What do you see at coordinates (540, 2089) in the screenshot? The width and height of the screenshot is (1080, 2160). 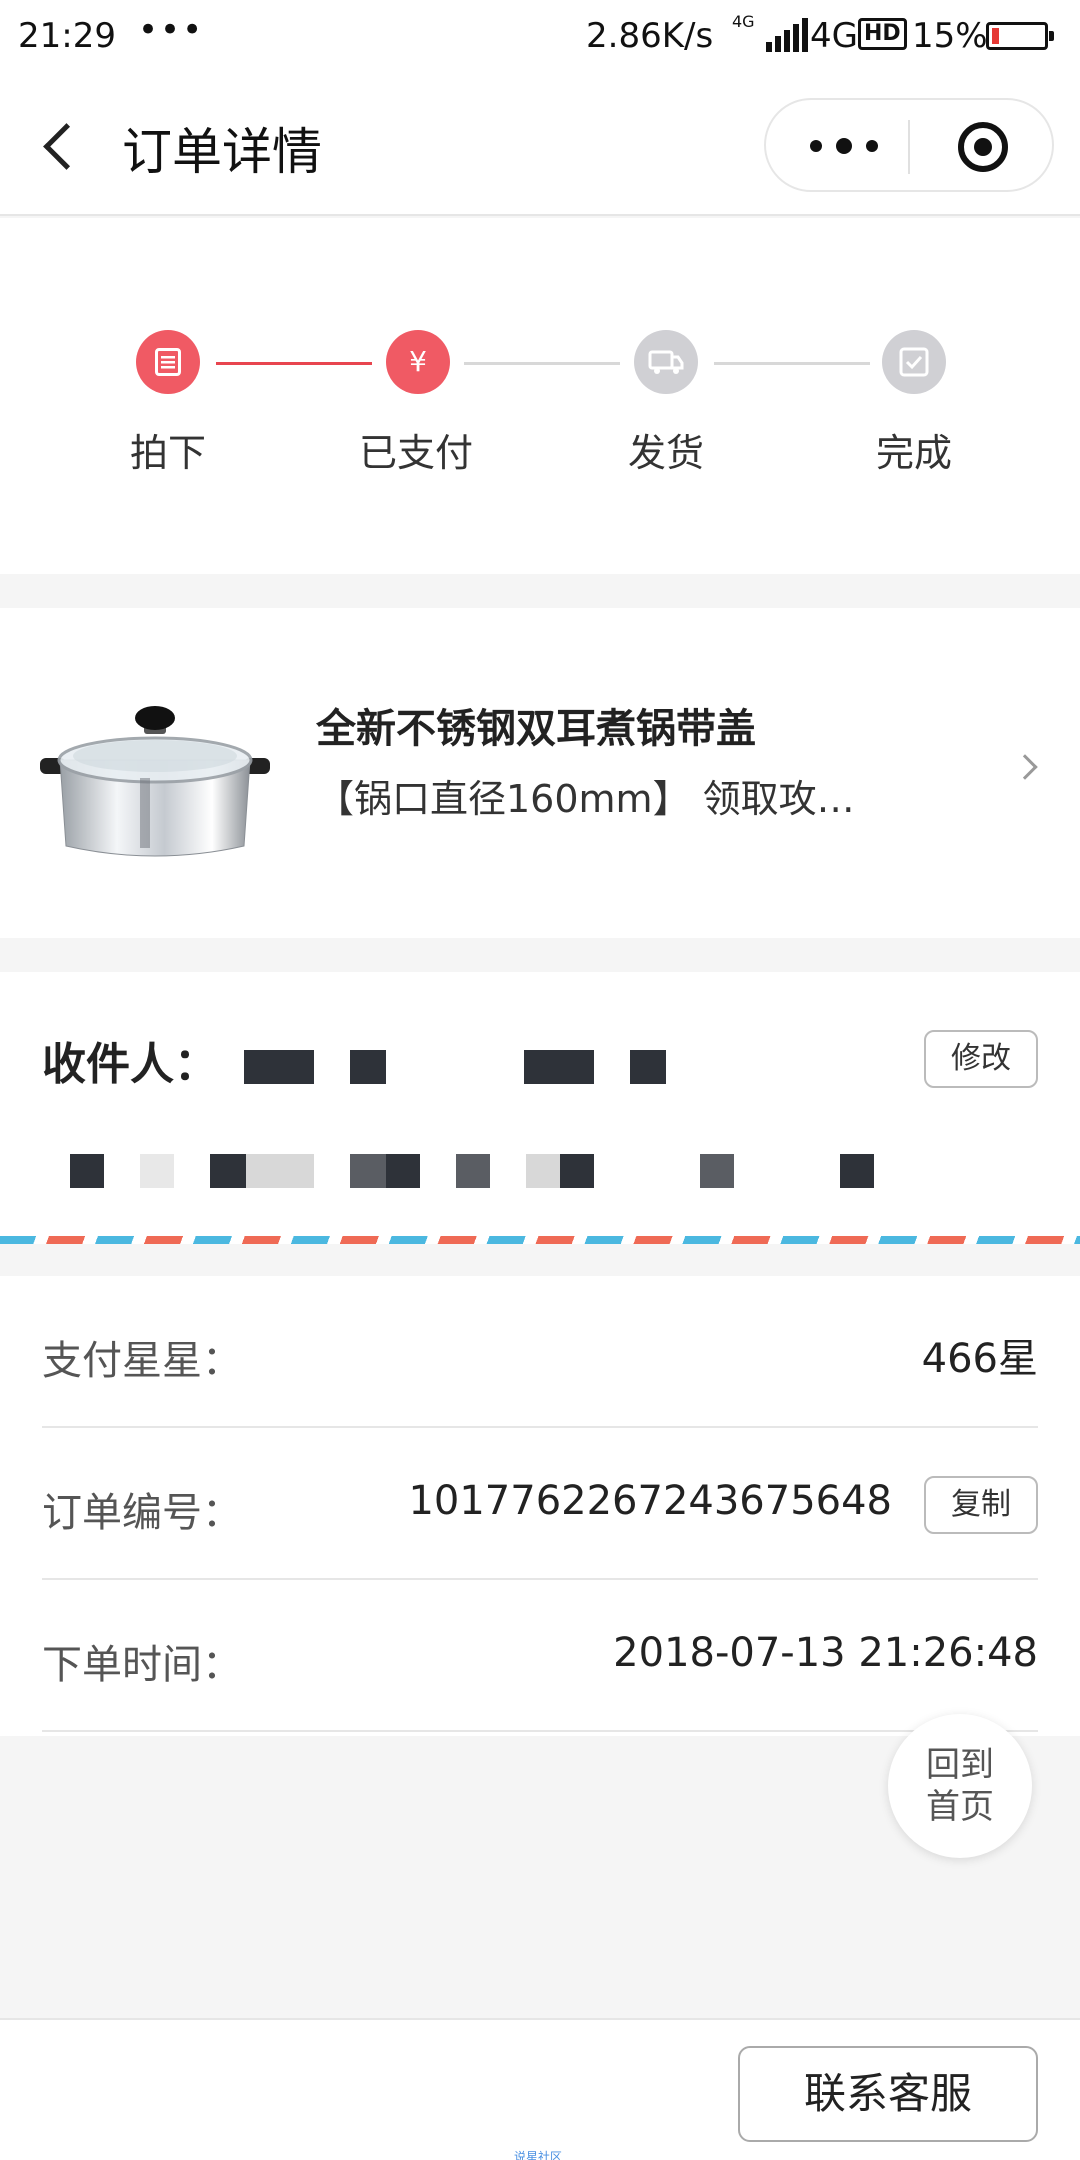 I see `bottom-bar: 联系客服 说星社区` at bounding box center [540, 2089].